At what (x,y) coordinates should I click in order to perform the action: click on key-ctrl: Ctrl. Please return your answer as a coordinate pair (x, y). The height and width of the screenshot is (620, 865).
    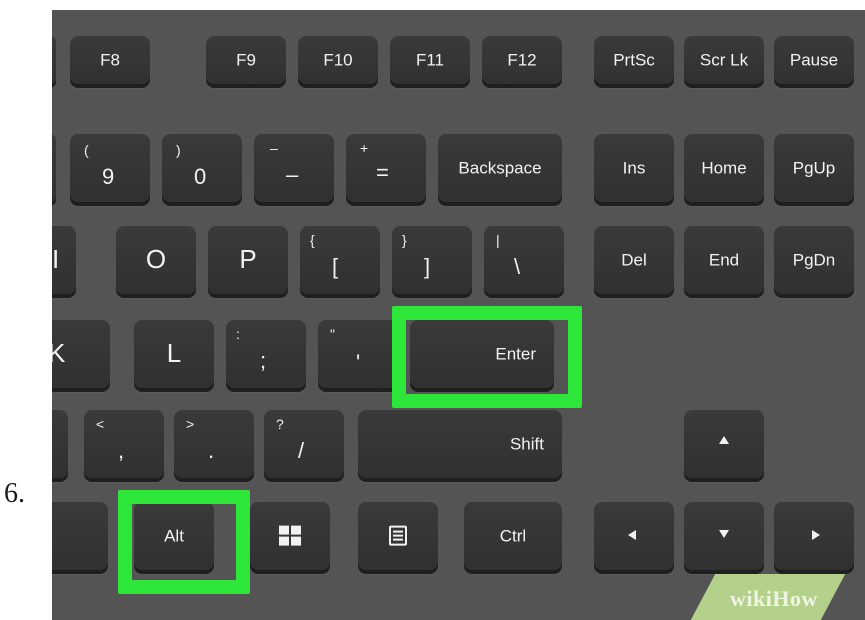
    Looking at the image, I should click on (513, 538).